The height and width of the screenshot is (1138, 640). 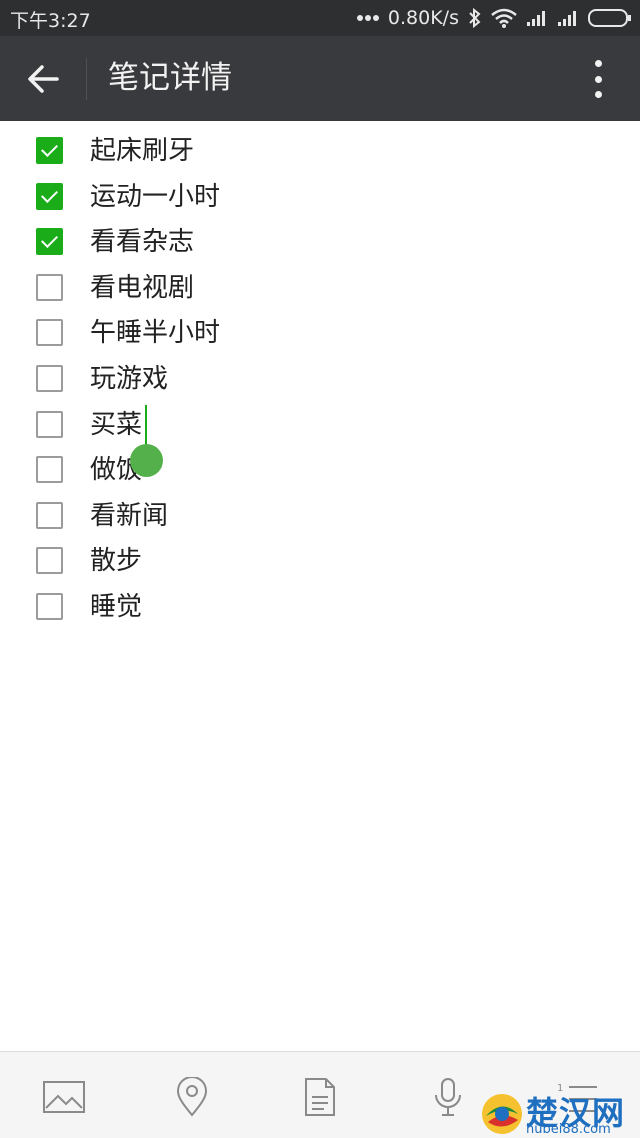 What do you see at coordinates (475, 18) in the screenshot?
I see `bluetooth-icon` at bounding box center [475, 18].